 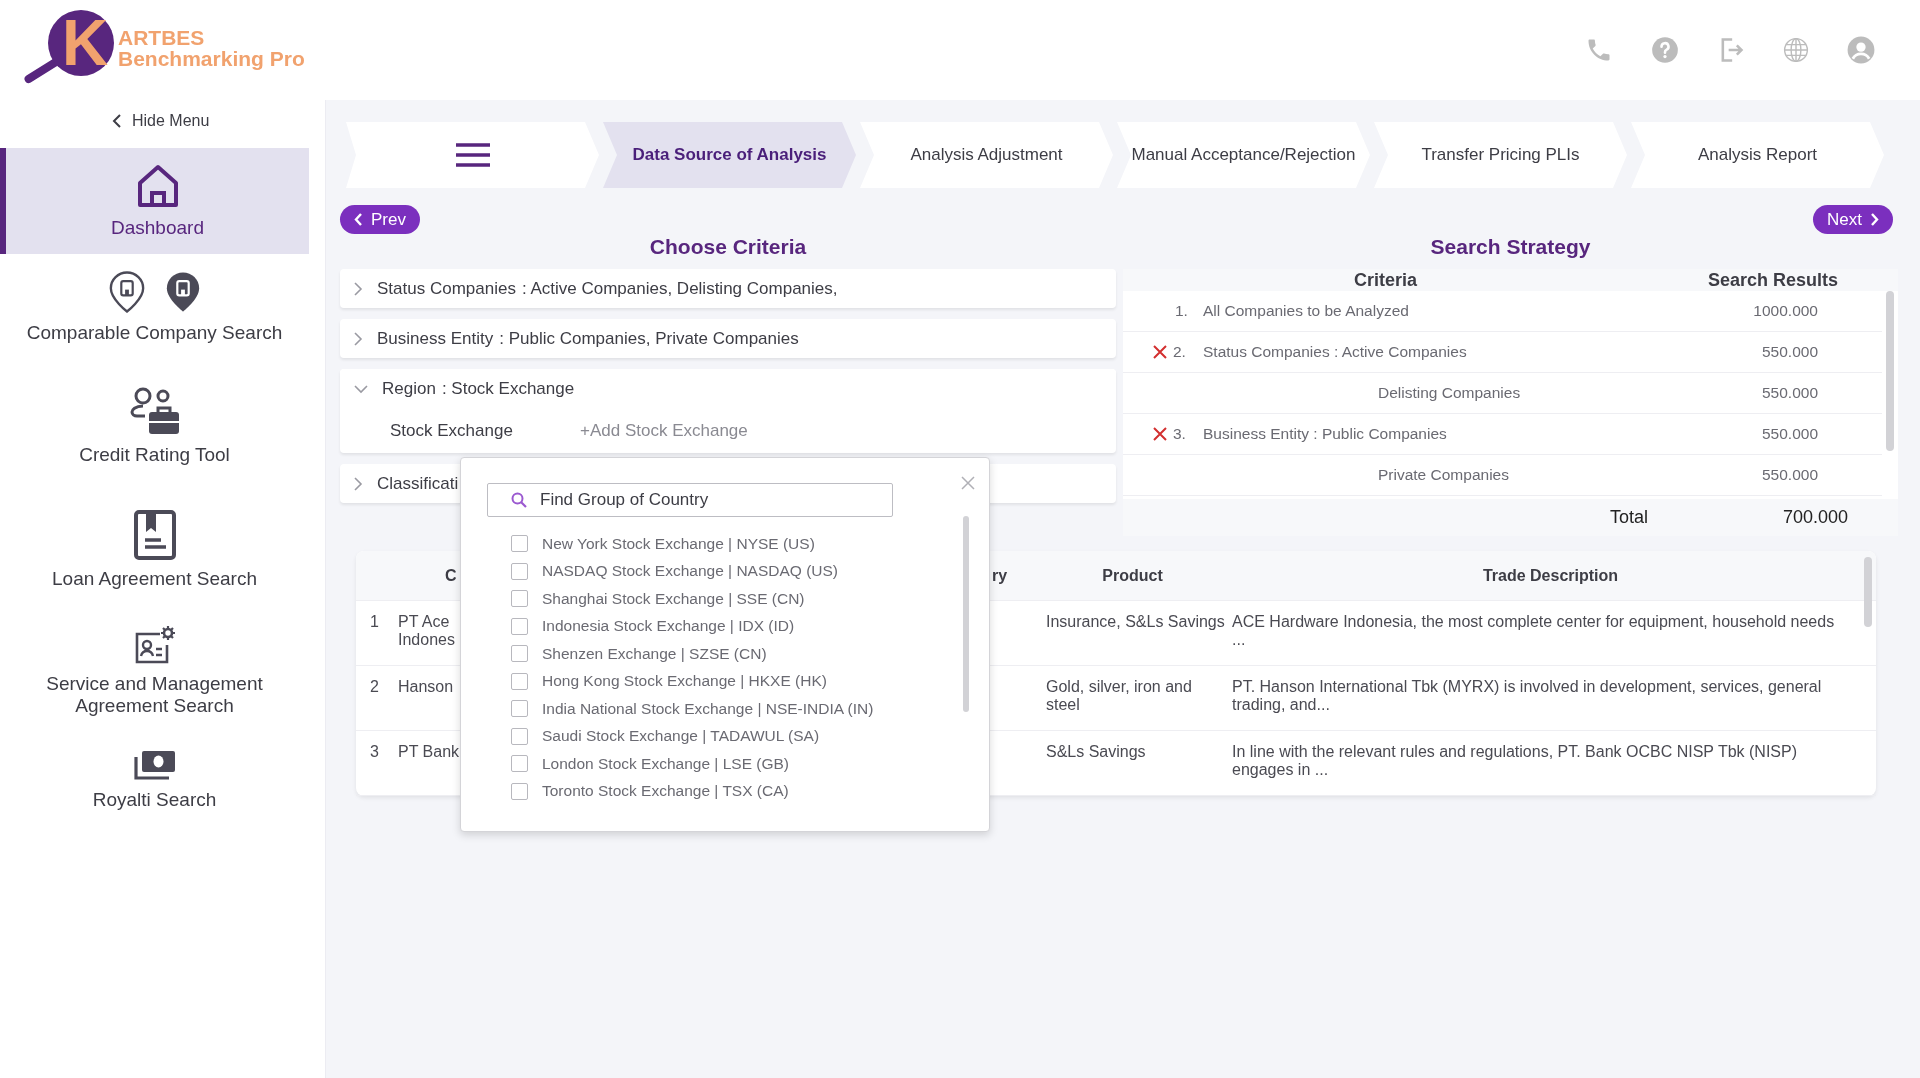 I want to click on table-cell: PT Bank, so click(x=429, y=752).